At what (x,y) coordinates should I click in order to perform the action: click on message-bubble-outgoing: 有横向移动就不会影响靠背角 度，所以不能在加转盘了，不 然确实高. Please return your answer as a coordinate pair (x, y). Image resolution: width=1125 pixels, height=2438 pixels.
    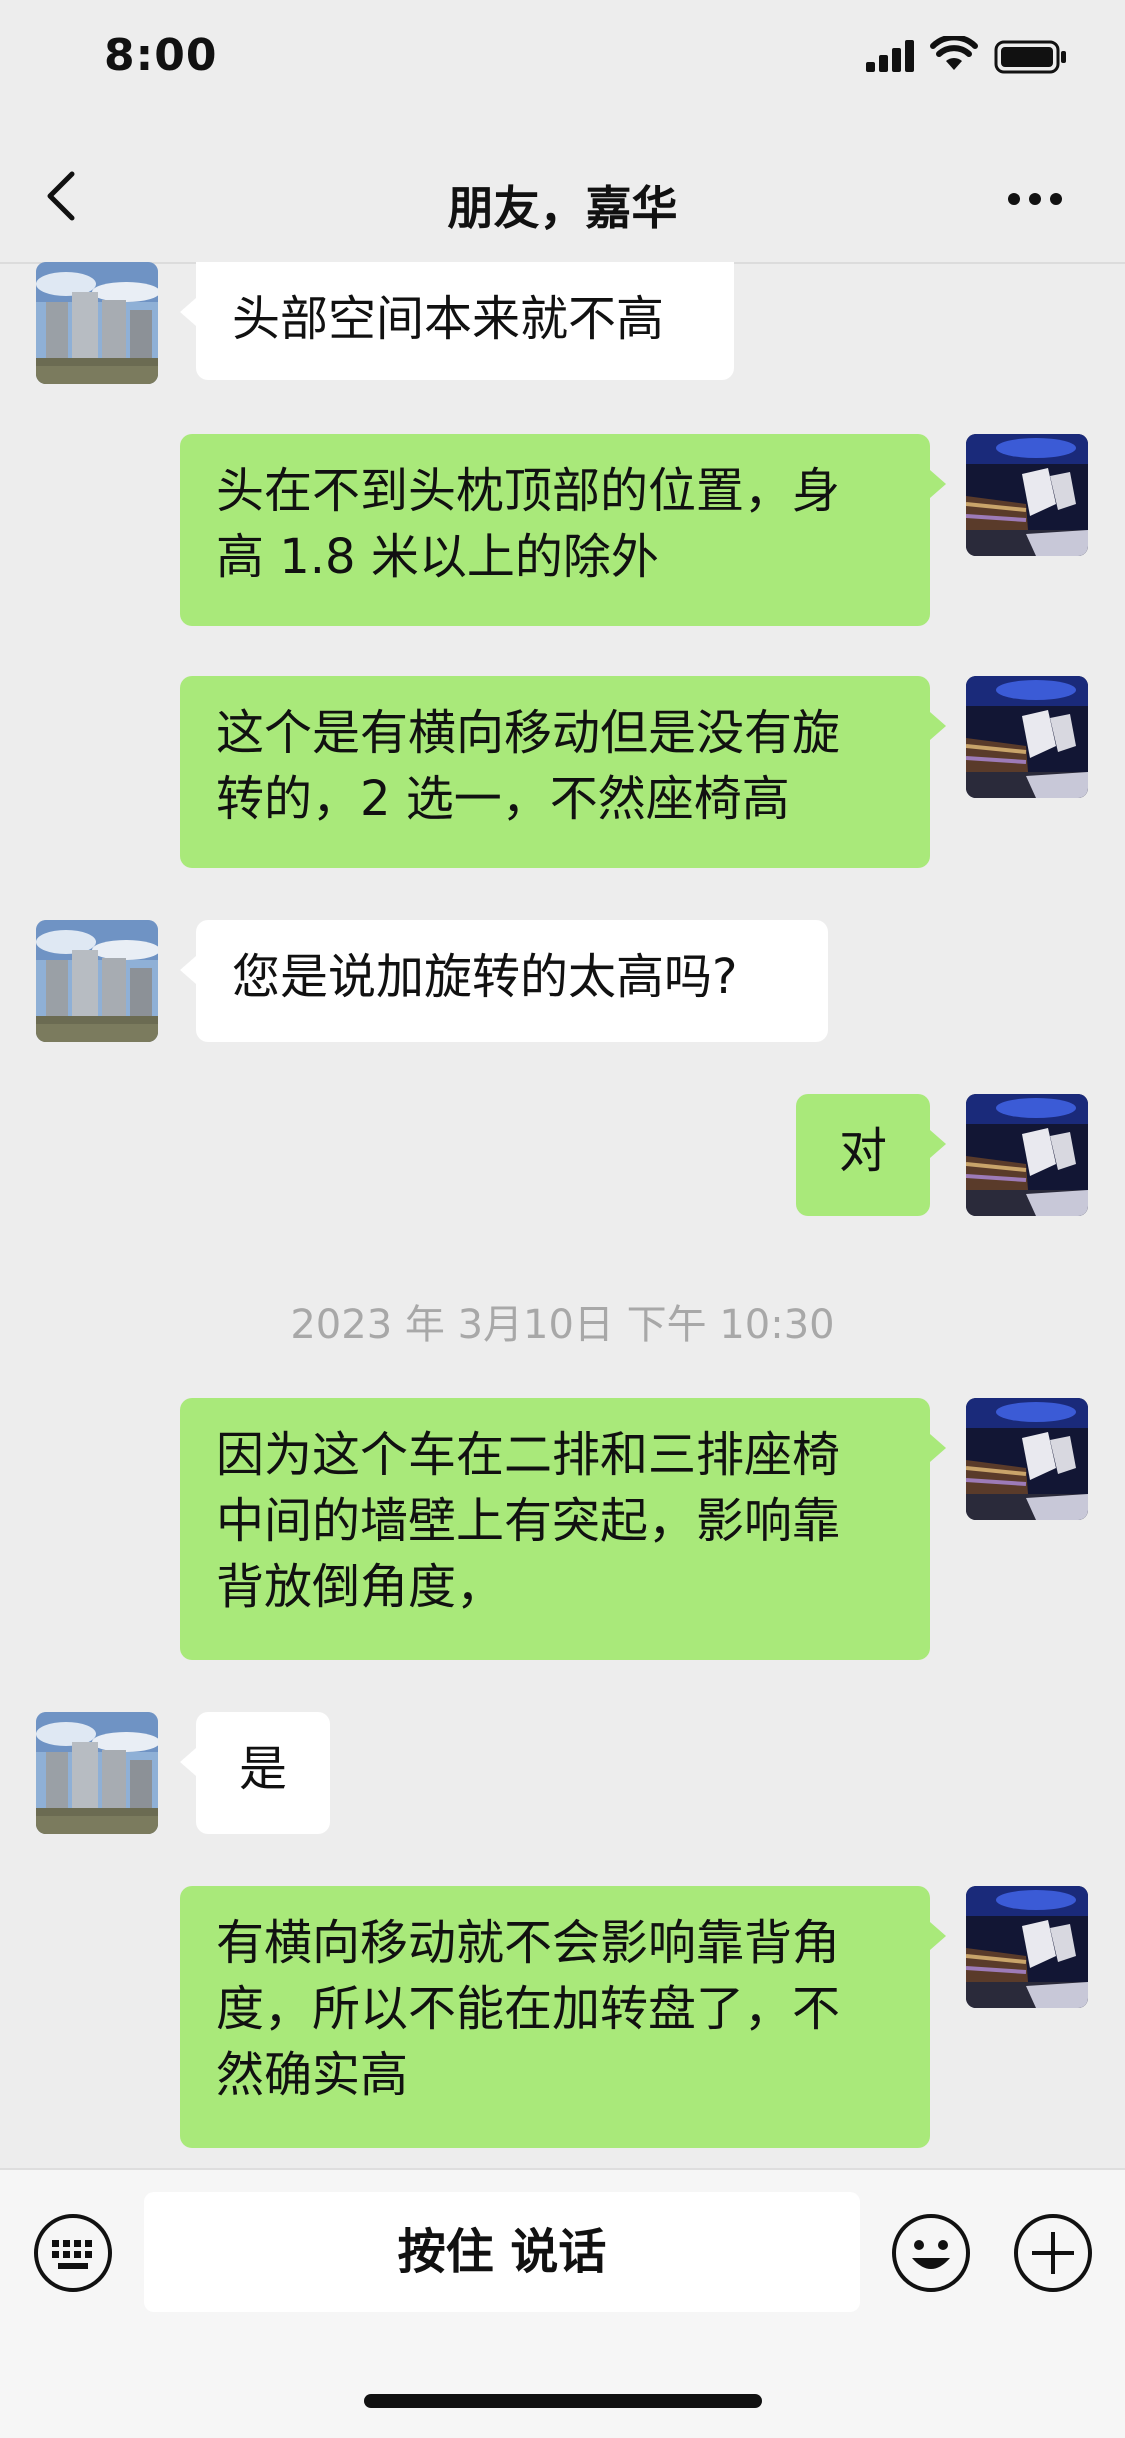
    Looking at the image, I should click on (563, 2017).